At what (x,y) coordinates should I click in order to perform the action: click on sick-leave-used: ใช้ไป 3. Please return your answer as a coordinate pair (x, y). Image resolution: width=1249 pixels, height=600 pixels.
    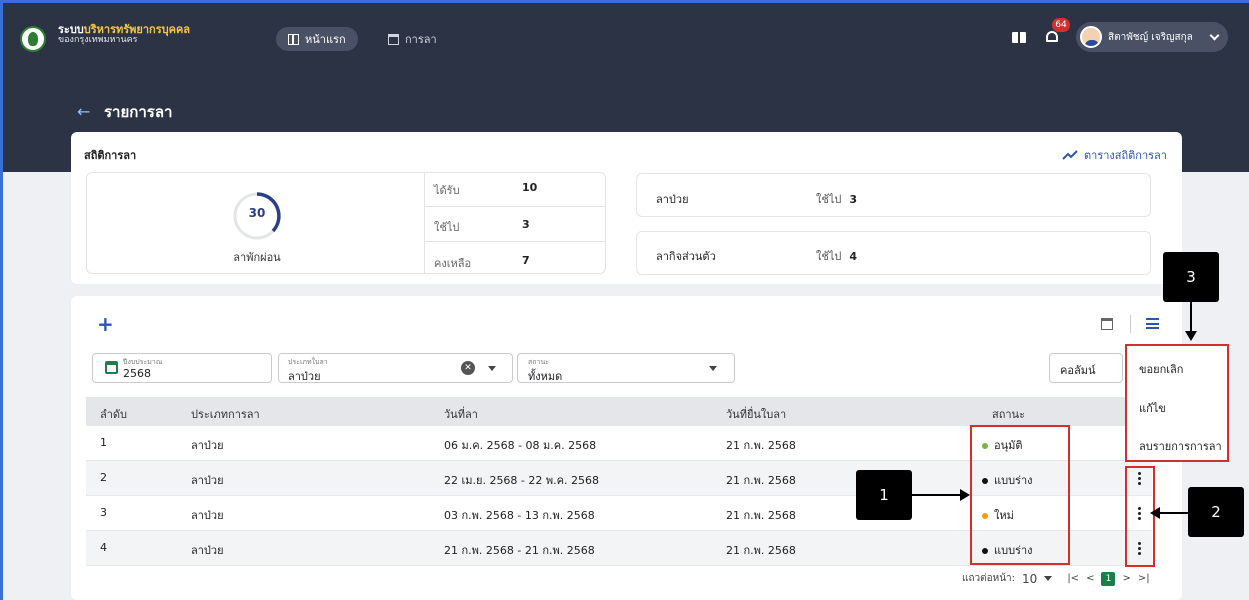
    Looking at the image, I should click on (836, 199).